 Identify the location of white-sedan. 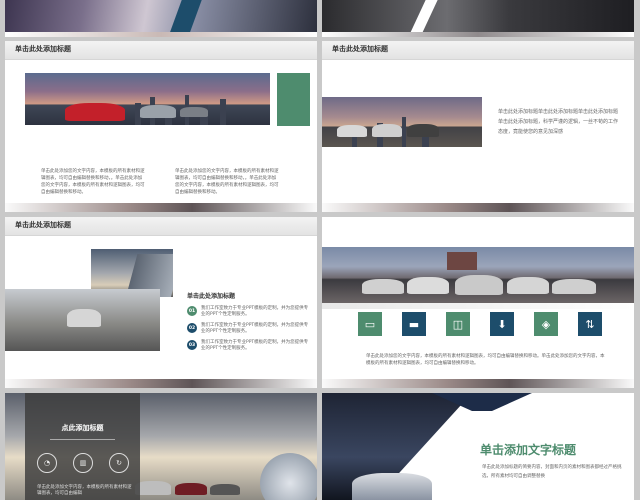
(84, 318).